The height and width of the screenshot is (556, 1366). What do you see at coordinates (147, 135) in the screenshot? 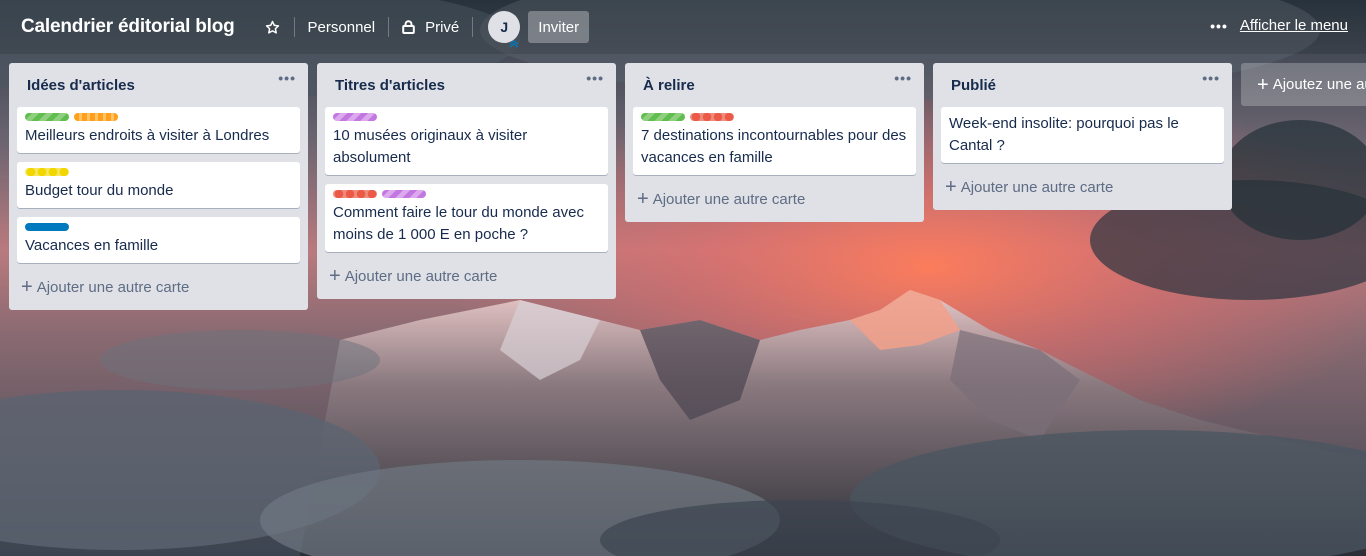
I see `card-title: Meilleurs endroits à visiter à Londres` at bounding box center [147, 135].